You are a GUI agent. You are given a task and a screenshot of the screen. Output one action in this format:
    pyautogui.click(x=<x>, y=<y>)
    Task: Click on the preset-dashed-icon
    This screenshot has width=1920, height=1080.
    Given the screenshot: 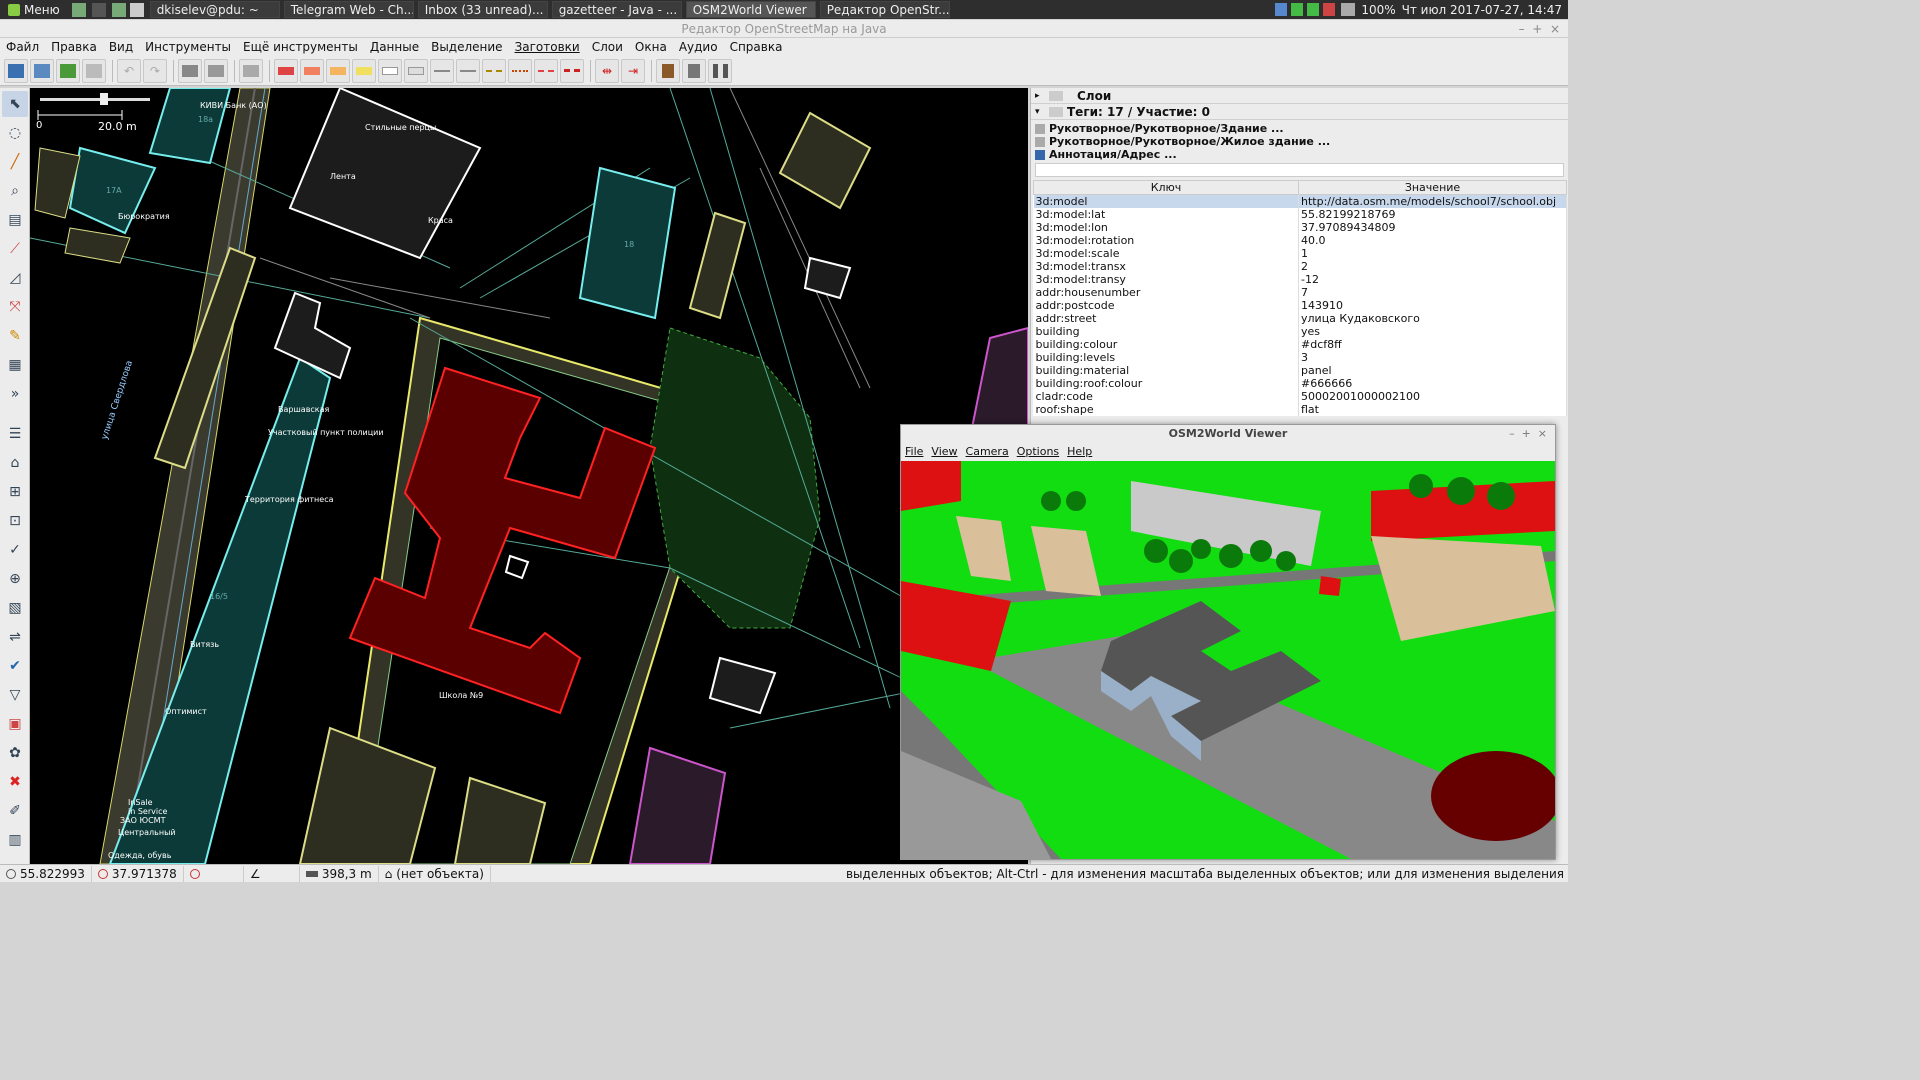 What is the action you would take?
    pyautogui.click(x=494, y=70)
    